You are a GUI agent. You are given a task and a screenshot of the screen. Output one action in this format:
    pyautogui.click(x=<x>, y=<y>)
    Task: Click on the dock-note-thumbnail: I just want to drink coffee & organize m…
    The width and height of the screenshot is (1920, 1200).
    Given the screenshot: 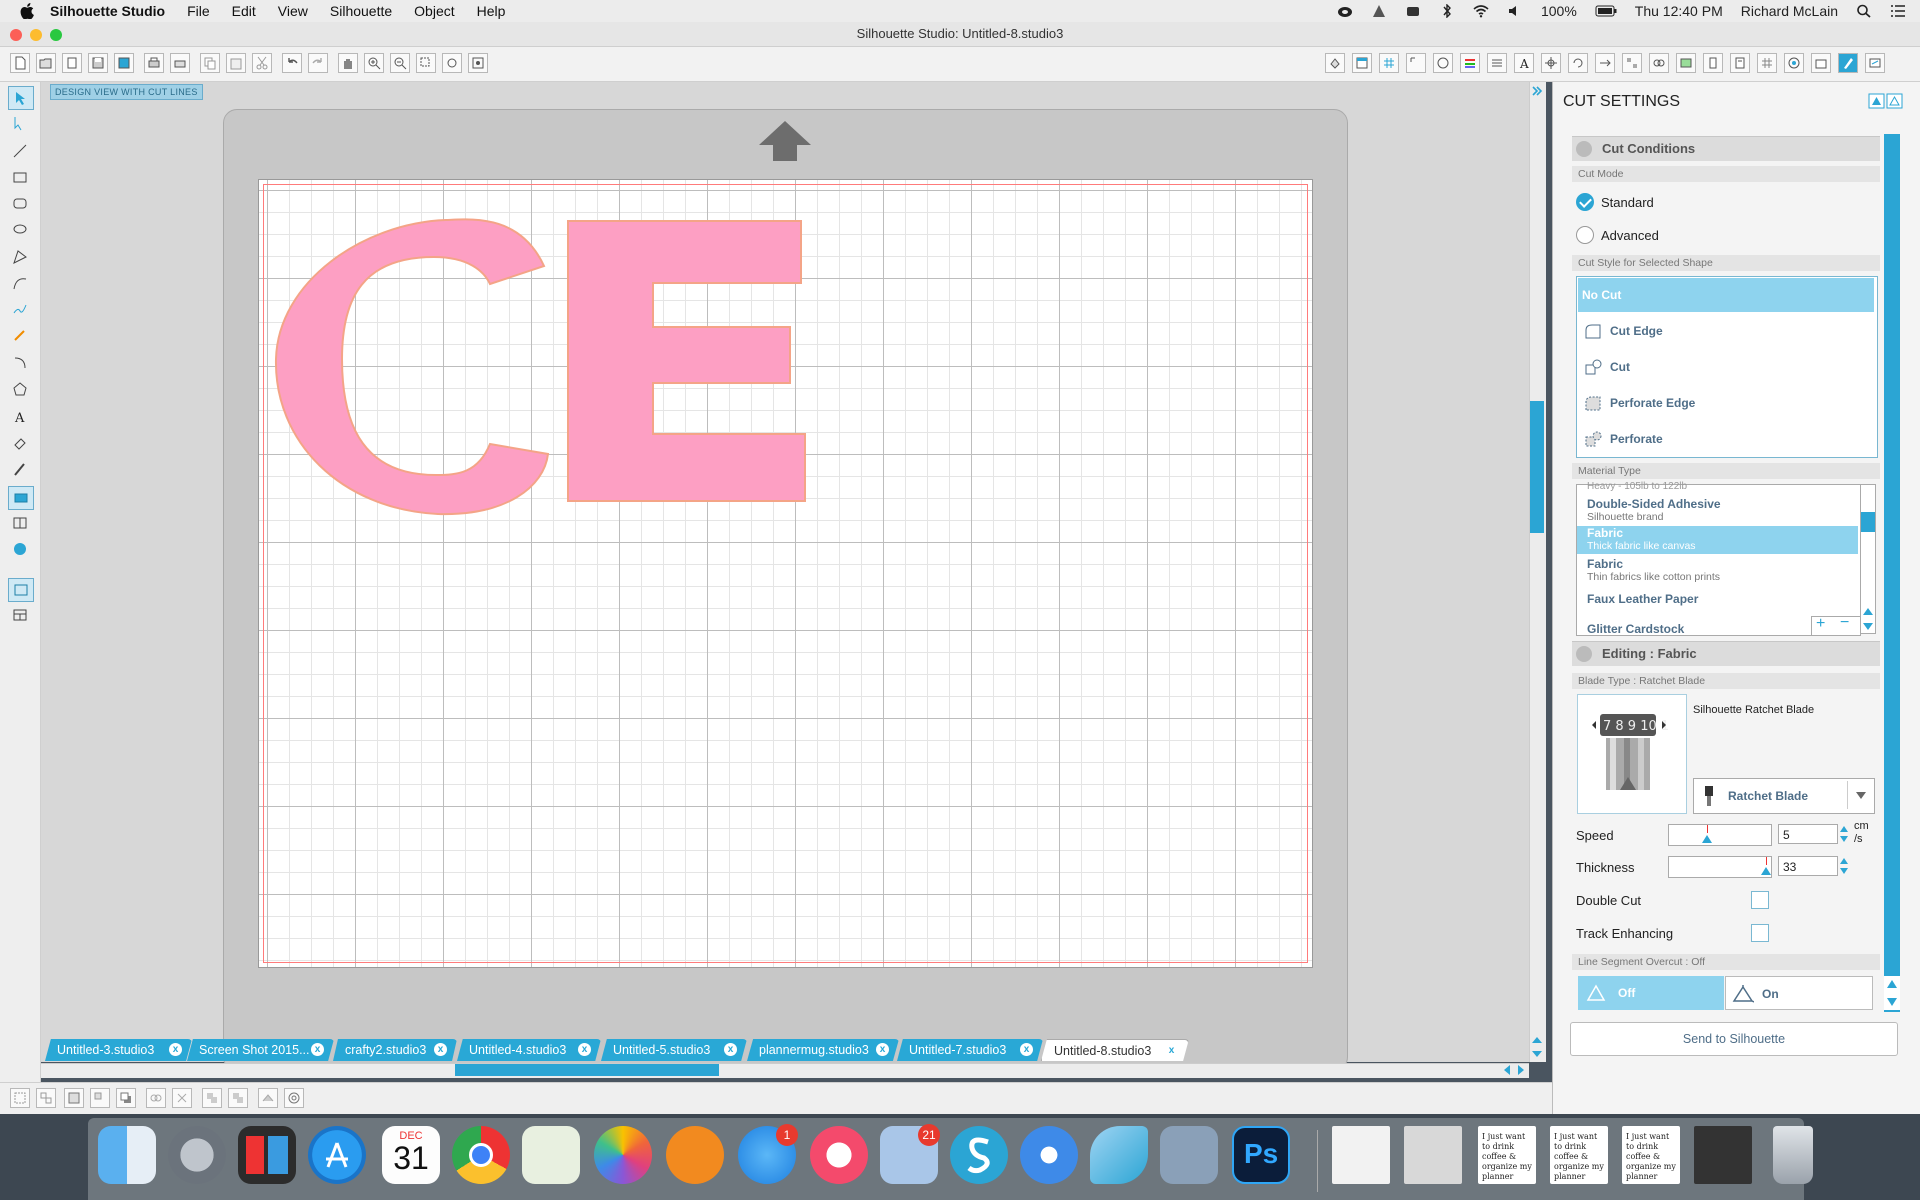 What is the action you would take?
    pyautogui.click(x=1507, y=1155)
    